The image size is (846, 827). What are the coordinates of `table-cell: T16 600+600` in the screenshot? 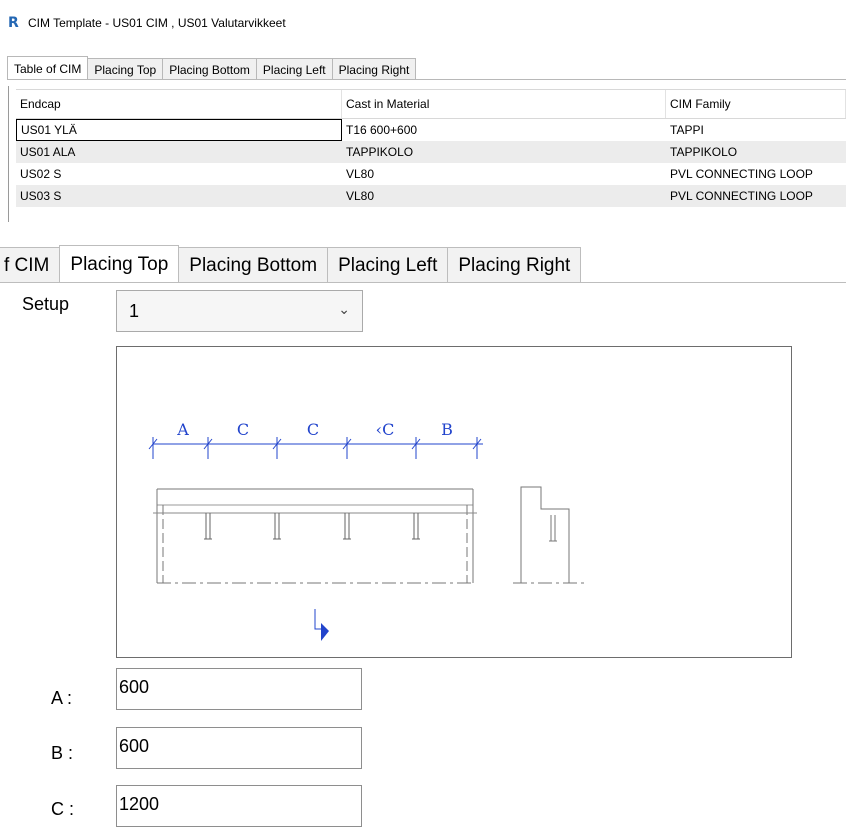 It's located at (504, 130).